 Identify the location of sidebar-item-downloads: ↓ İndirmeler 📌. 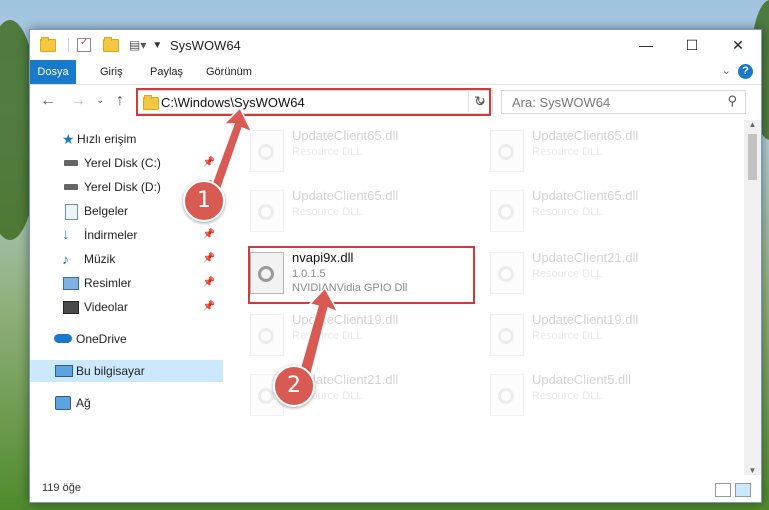
(126, 235).